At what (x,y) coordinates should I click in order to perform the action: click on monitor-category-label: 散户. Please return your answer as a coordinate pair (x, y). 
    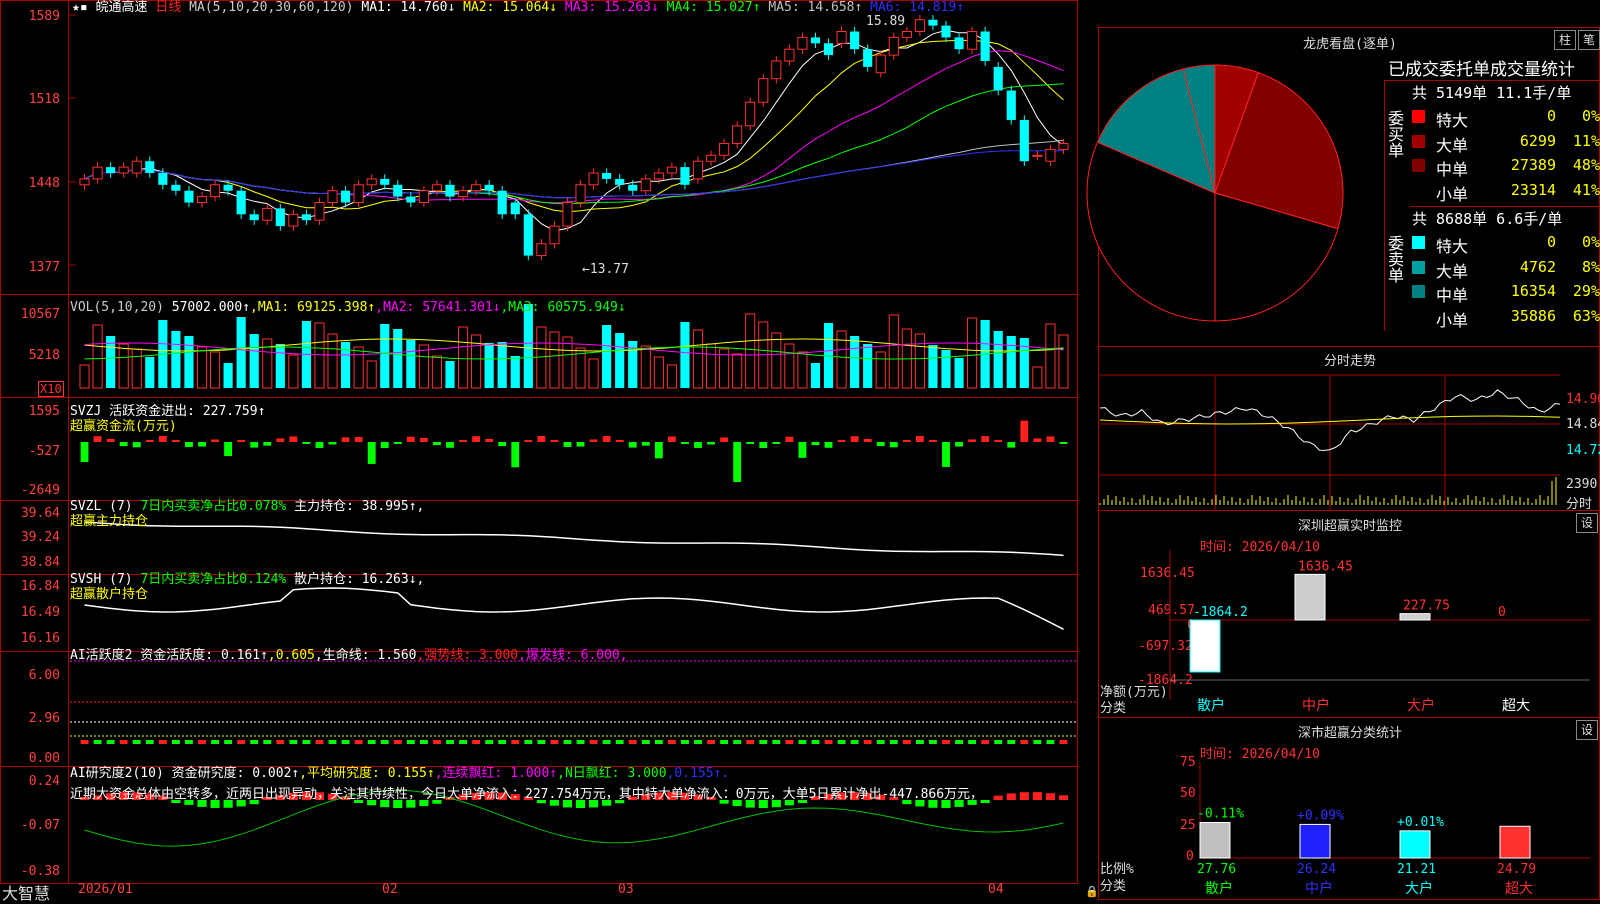
    Looking at the image, I should click on (1211, 705).